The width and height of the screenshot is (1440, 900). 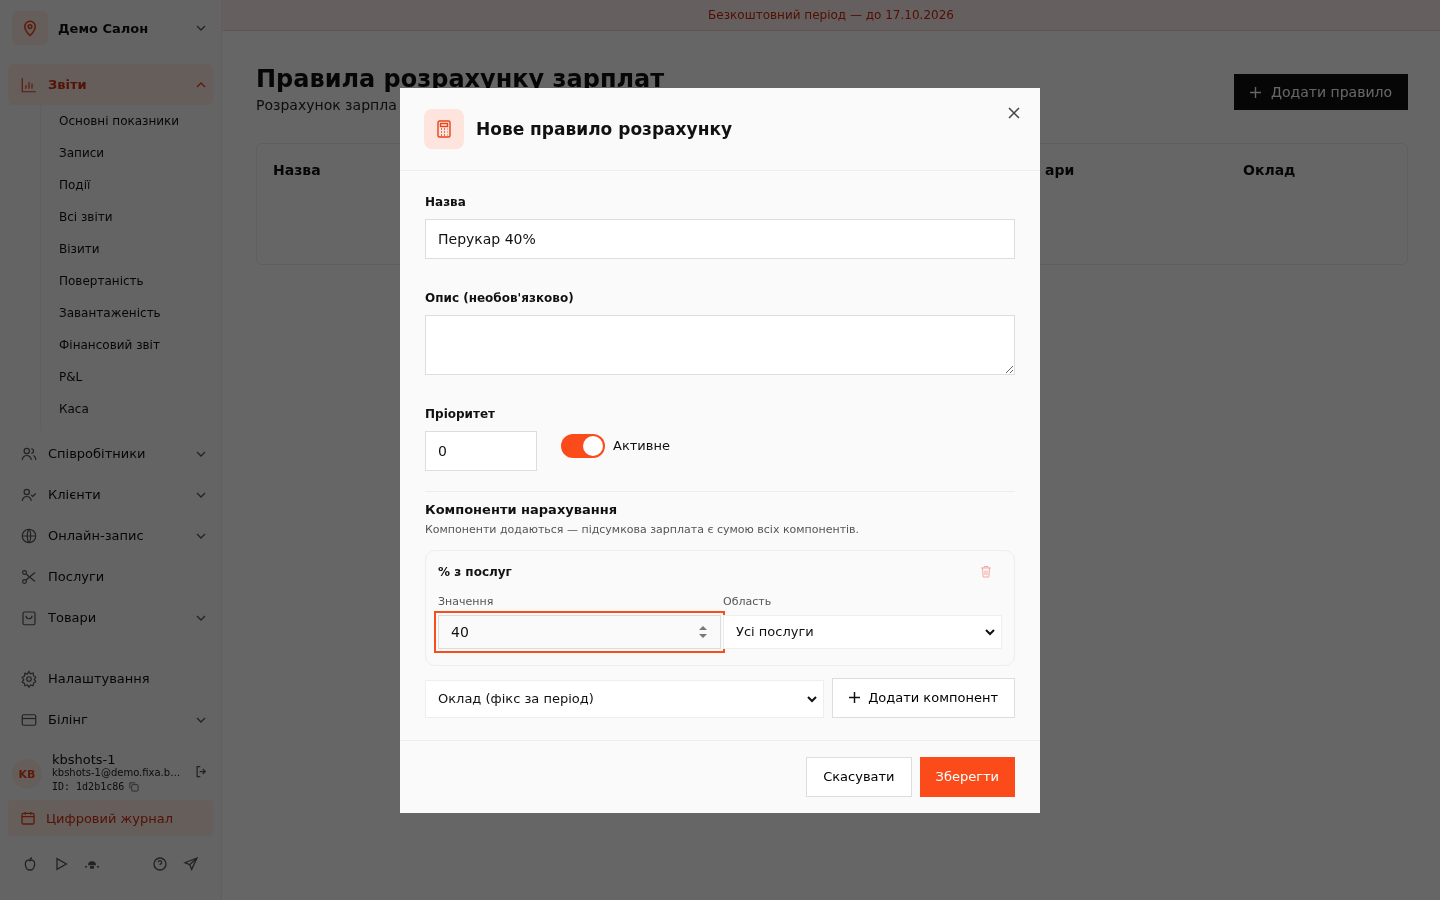 What do you see at coordinates (986, 571) in the screenshot?
I see `trash-icon` at bounding box center [986, 571].